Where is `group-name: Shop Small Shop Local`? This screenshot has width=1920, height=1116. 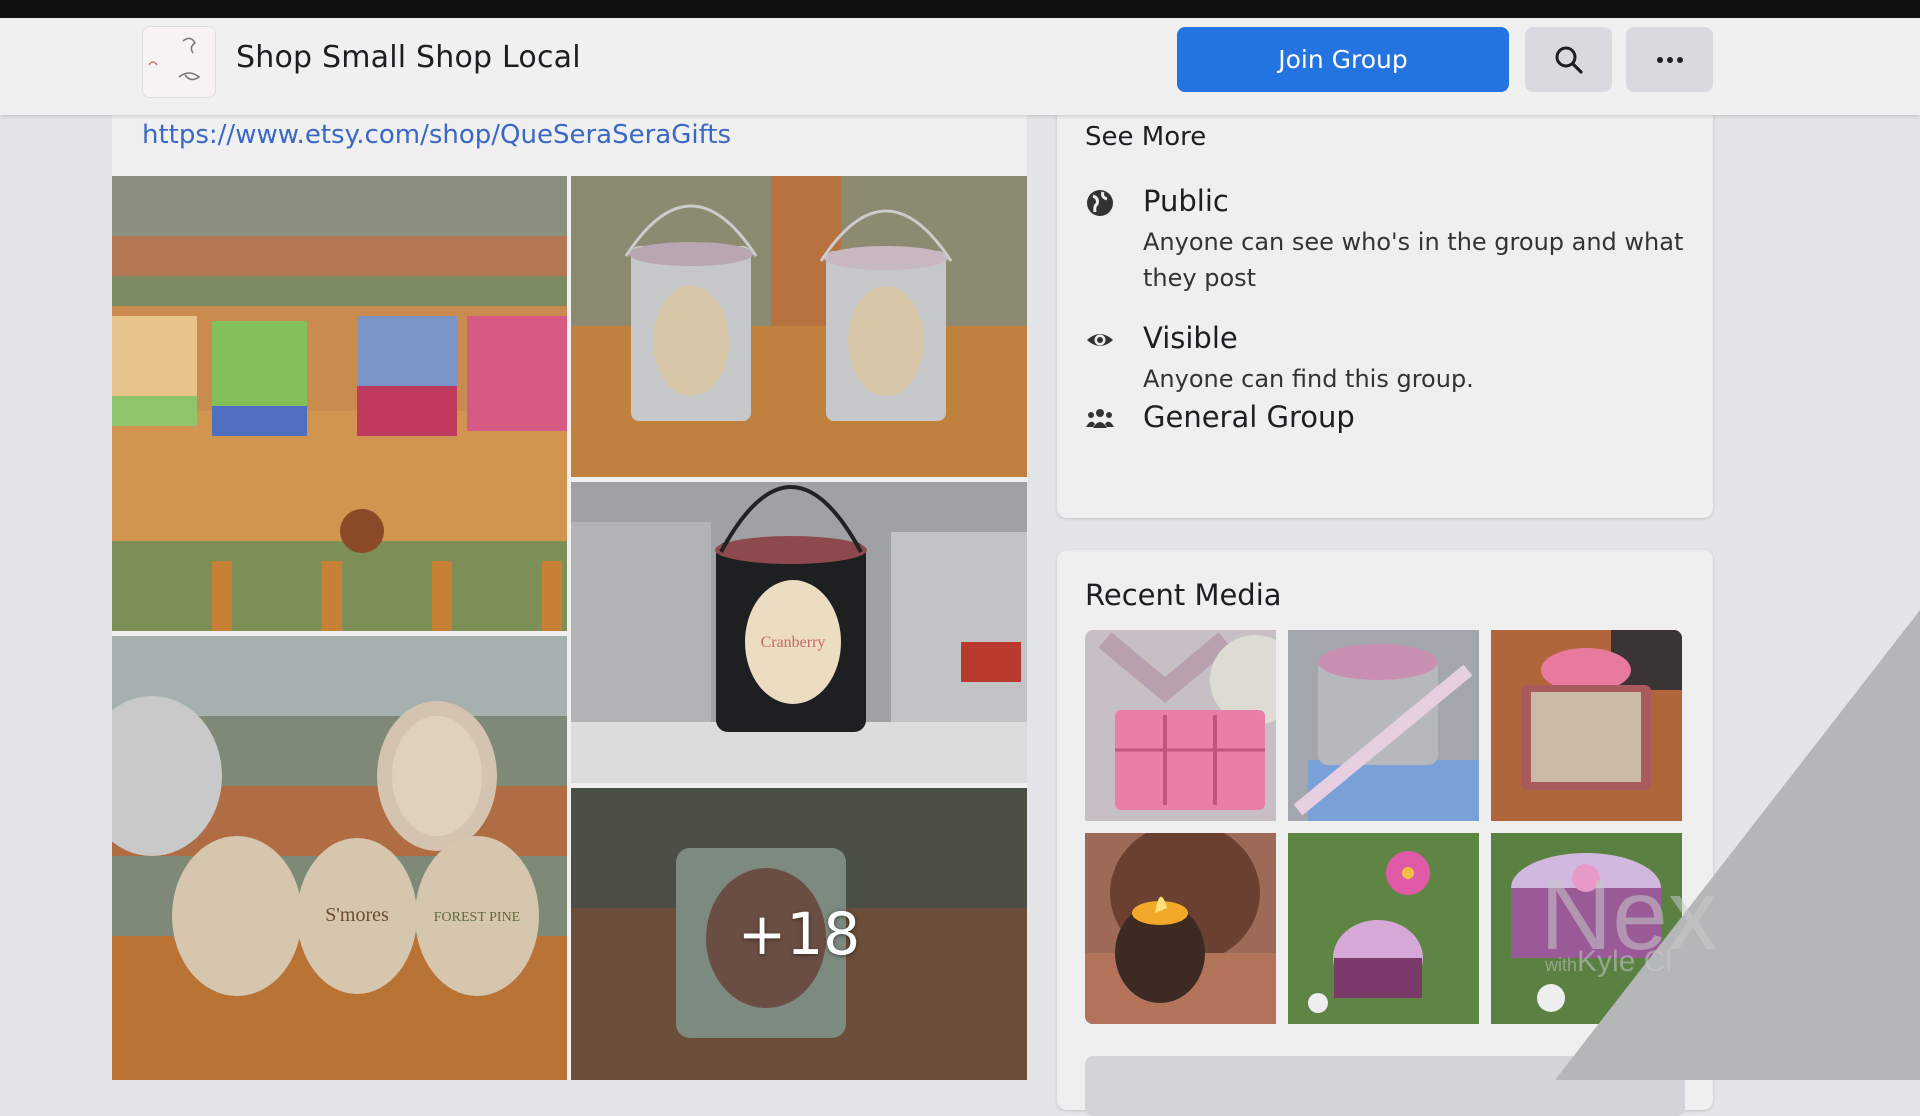
group-name: Shop Small Shop Local is located at coordinates (408, 57).